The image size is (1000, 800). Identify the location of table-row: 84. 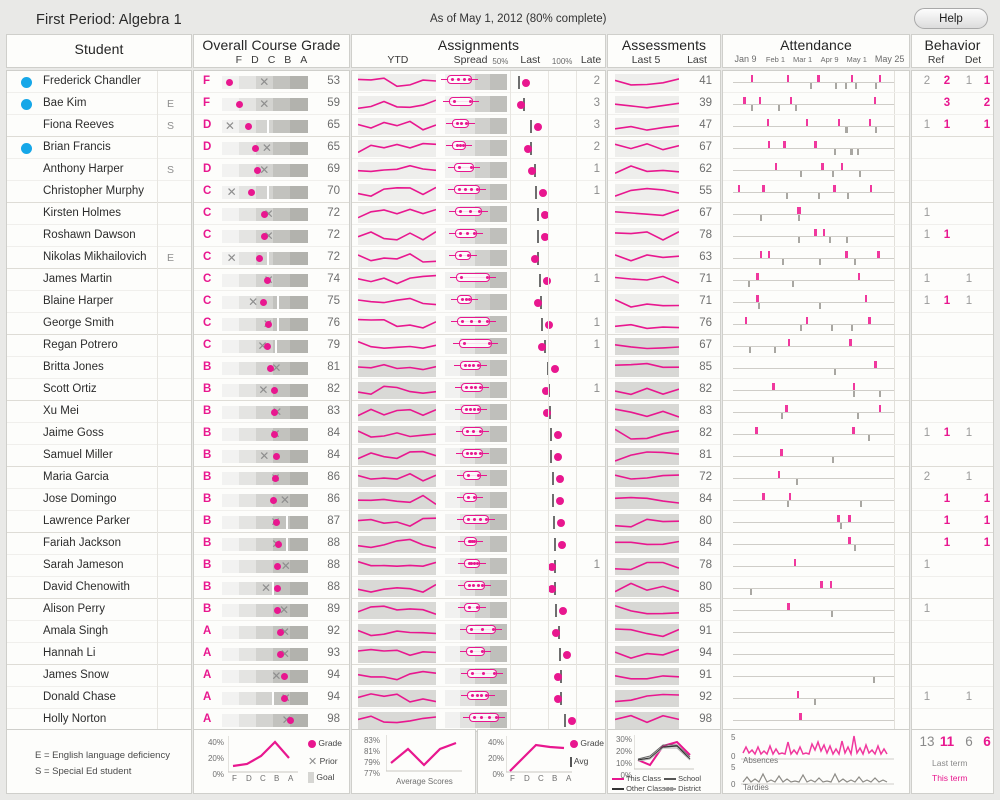
(664, 500).